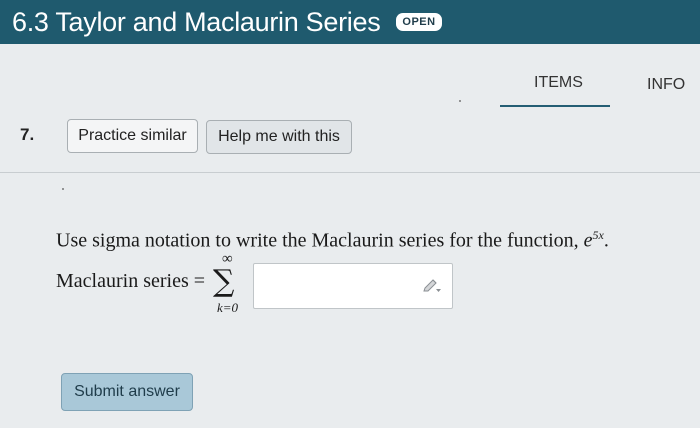  I want to click on sigma-symbol: ∑, so click(224, 281).